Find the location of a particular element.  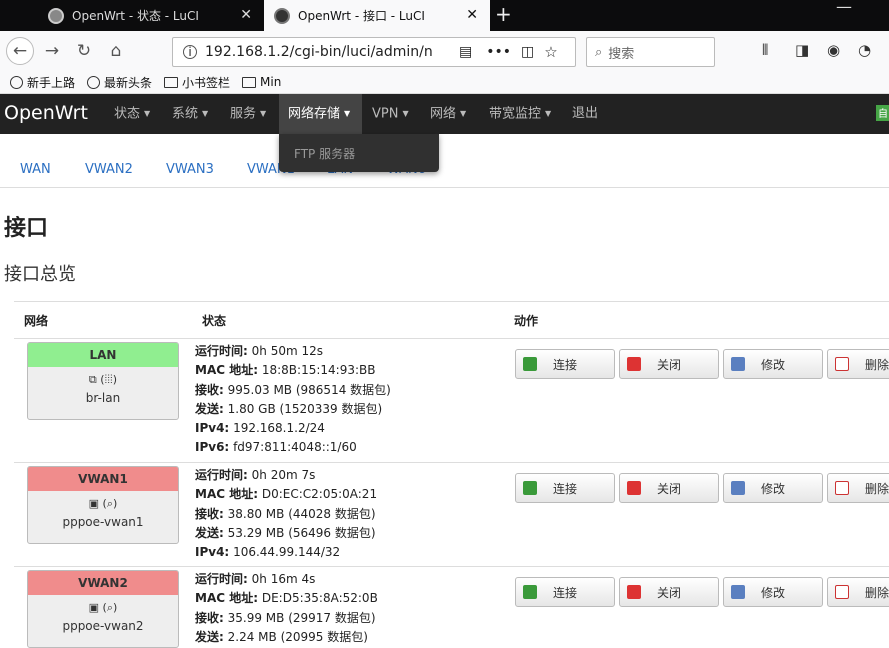

reload-icon: ↻ is located at coordinates (84, 51).